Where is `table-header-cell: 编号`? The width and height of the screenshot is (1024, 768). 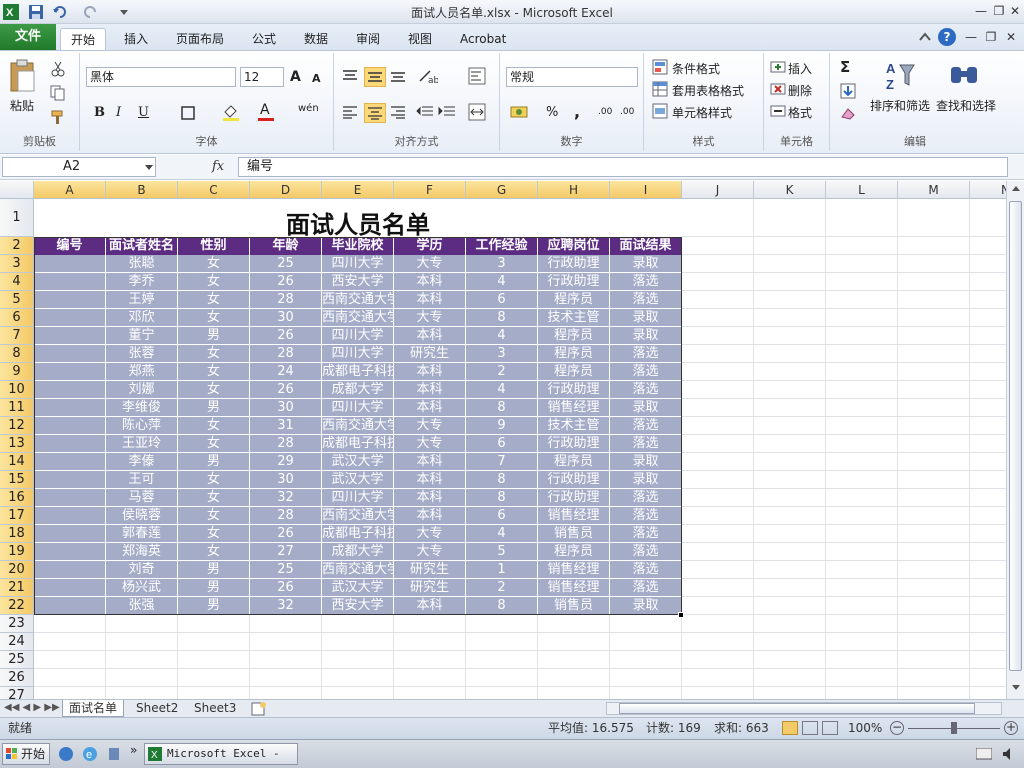 table-header-cell: 编号 is located at coordinates (70, 246).